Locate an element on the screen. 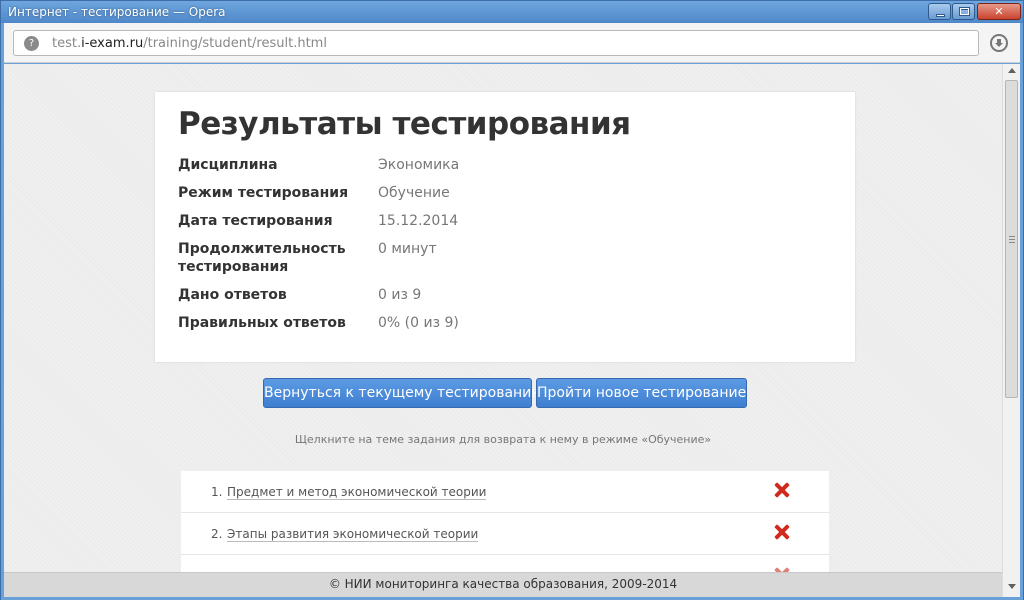 This screenshot has height=600, width=1024. minimize-button is located at coordinates (939, 11).